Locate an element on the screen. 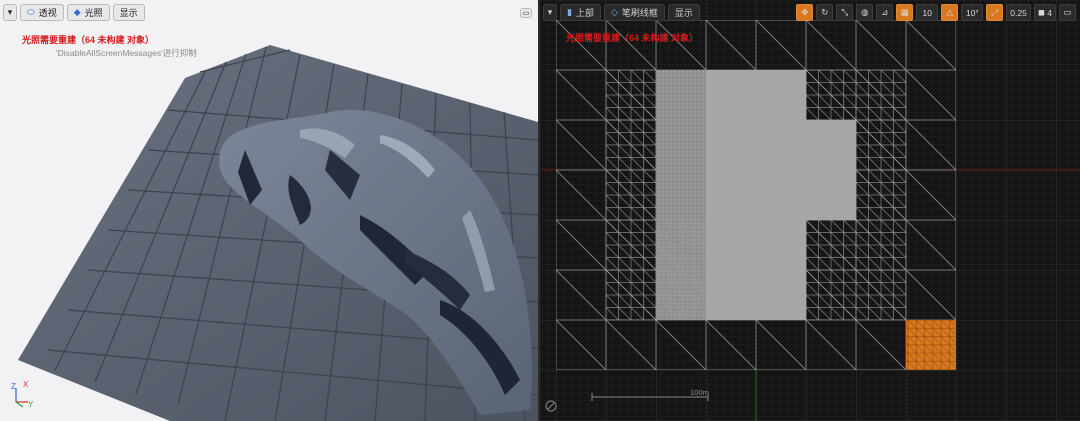 Image resolution: width=1080 pixels, height=421 pixels. camera-icon: ◼ is located at coordinates (1041, 12).